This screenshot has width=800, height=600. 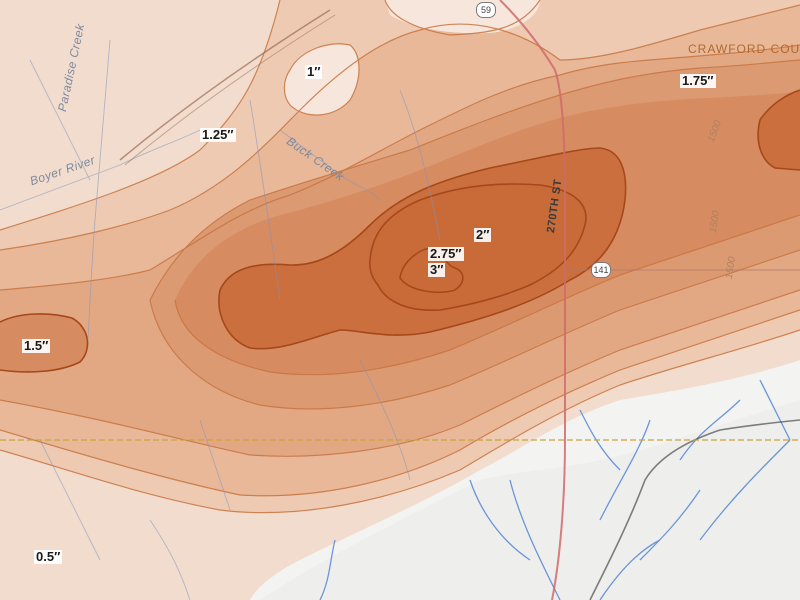 What do you see at coordinates (483, 234) in the screenshot?
I see `contour-label-2: 2″` at bounding box center [483, 234].